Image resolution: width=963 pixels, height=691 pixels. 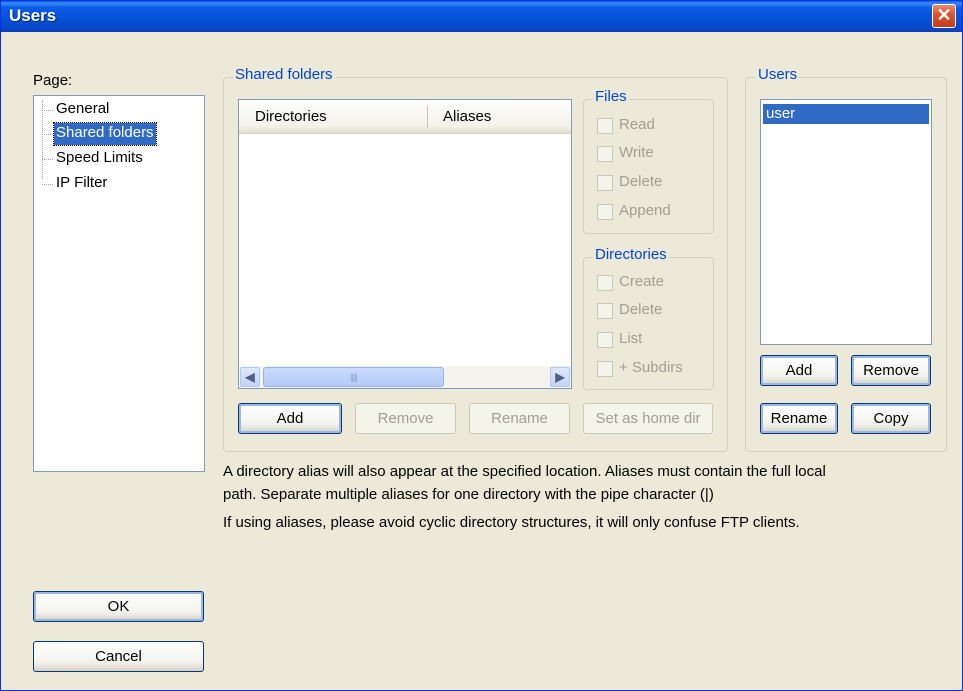 I want to click on shared-folders-title: Shared folders, so click(x=284, y=74).